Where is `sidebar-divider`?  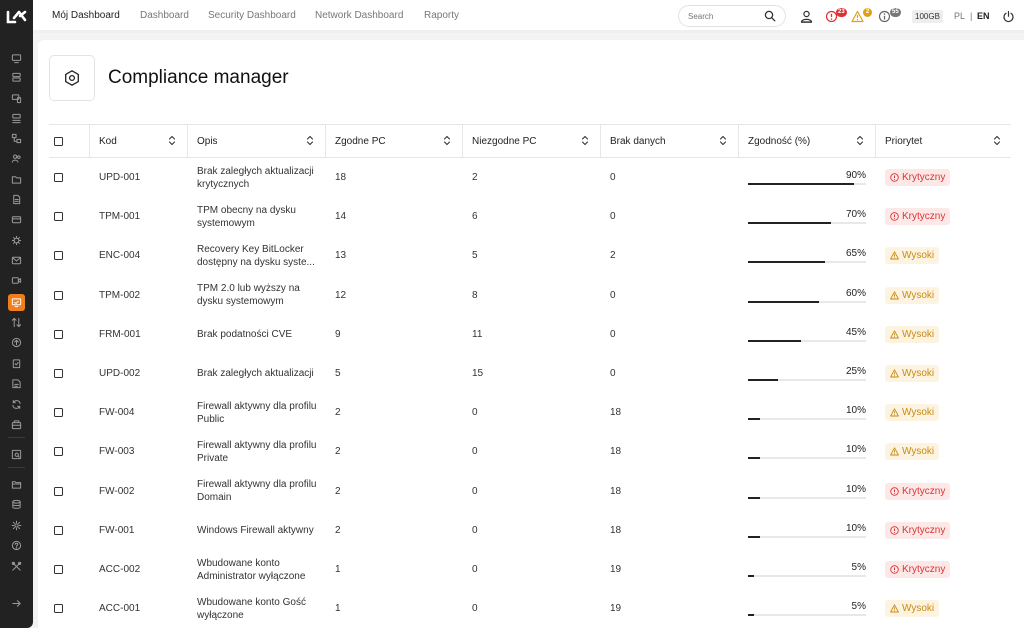 sidebar-divider is located at coordinates (16, 437).